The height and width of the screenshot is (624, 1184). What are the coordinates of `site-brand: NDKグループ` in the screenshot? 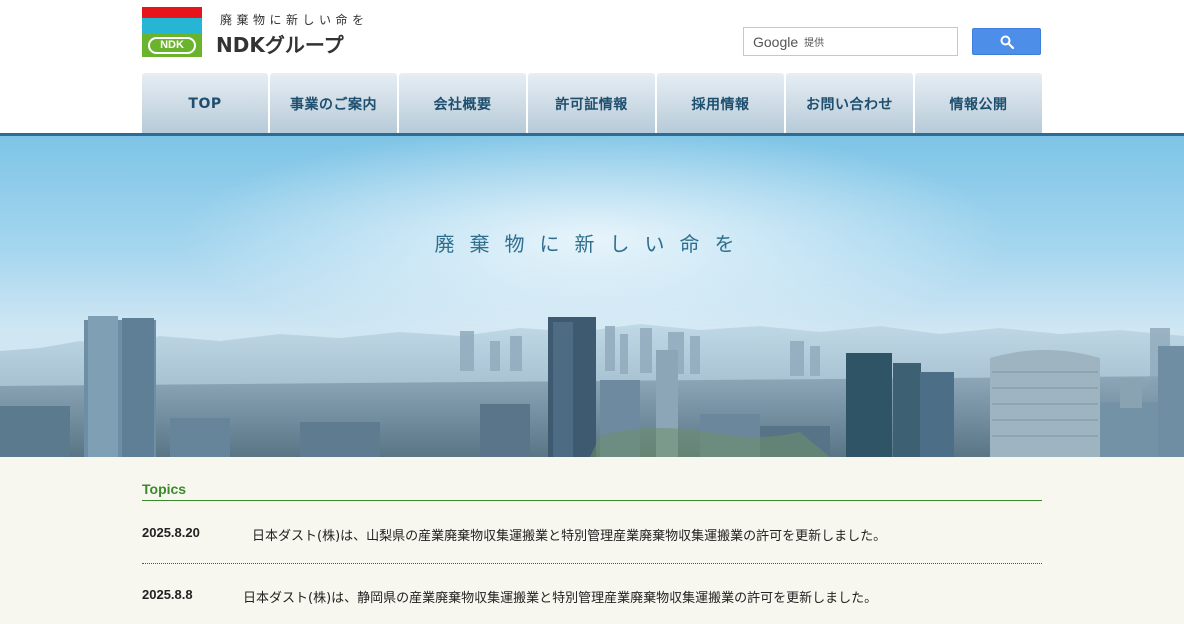 It's located at (280, 43).